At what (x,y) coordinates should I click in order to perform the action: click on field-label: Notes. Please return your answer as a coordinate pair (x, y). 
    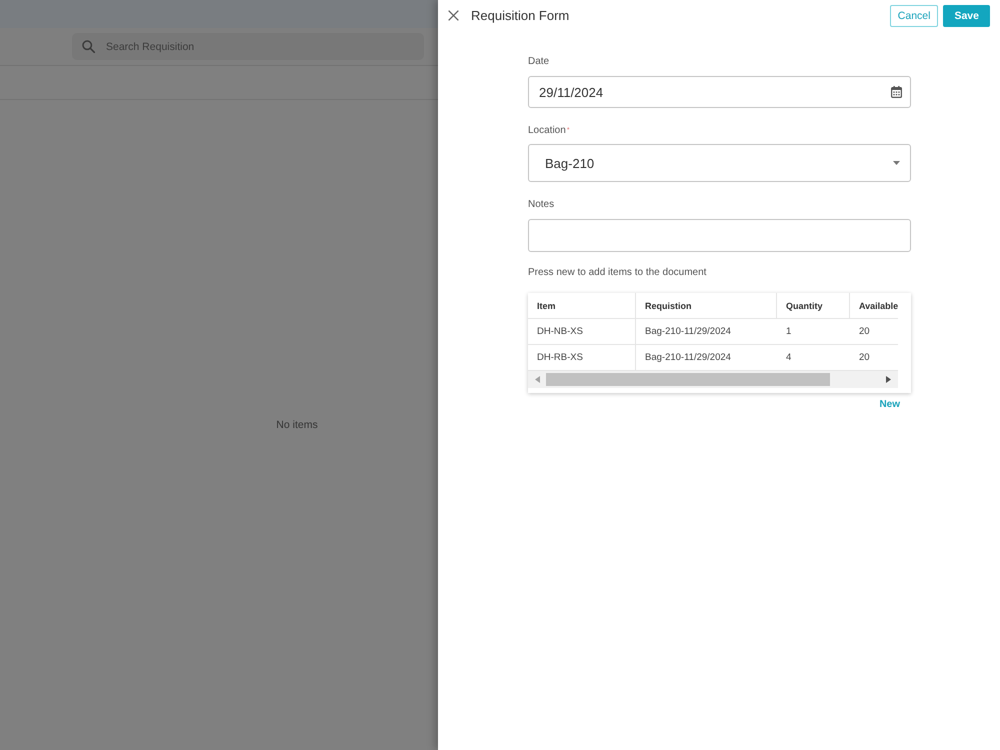
    Looking at the image, I should click on (542, 205).